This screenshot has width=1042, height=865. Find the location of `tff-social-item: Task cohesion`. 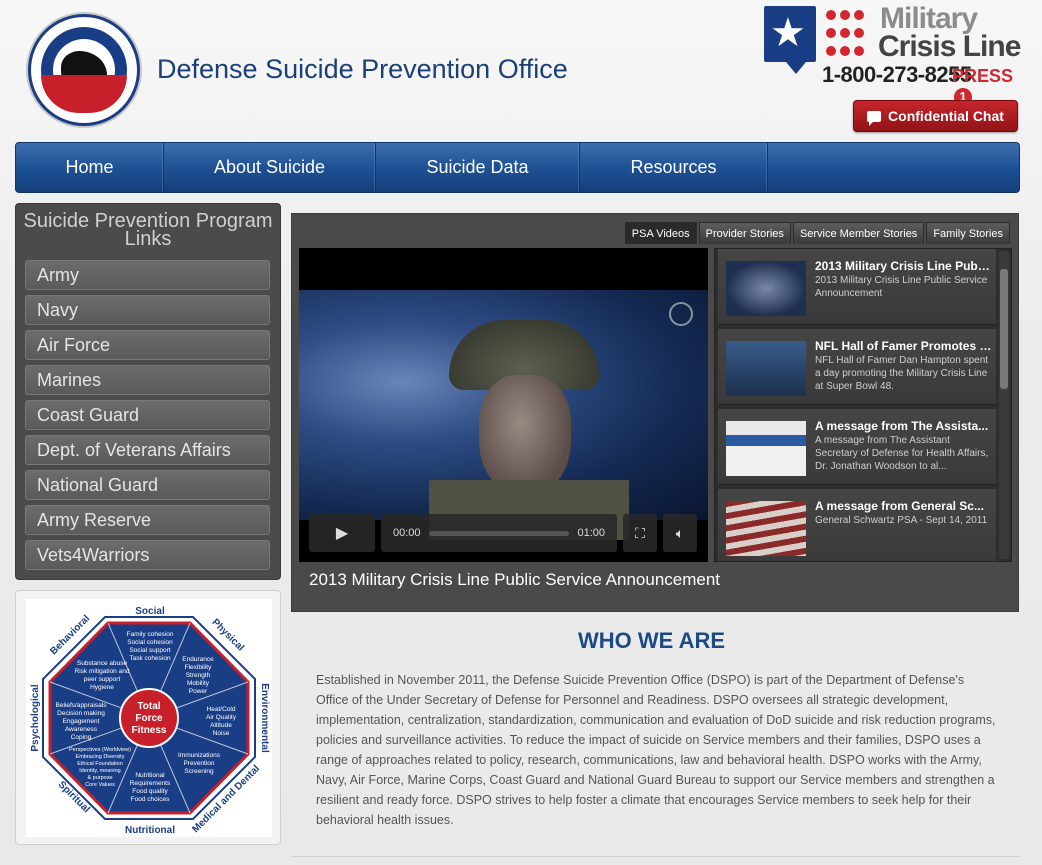

tff-social-item: Task cohesion is located at coordinates (150, 658).